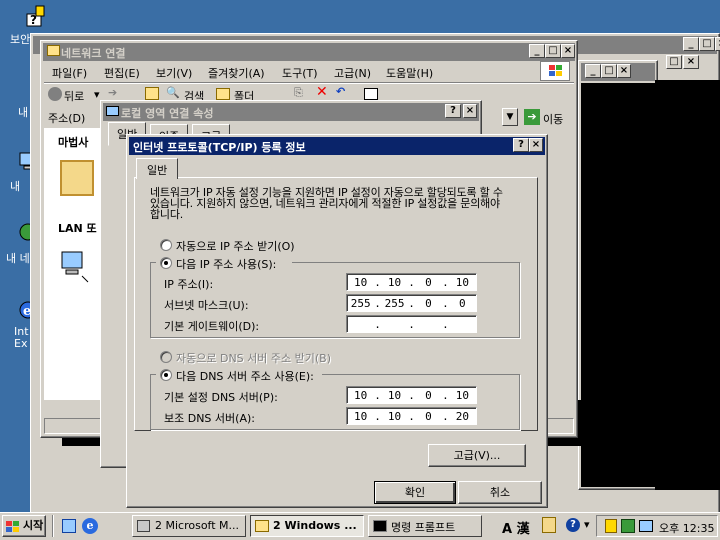 This screenshot has height=540, width=720. I want to click on lan-section-label: LAN 또, so click(77, 228).